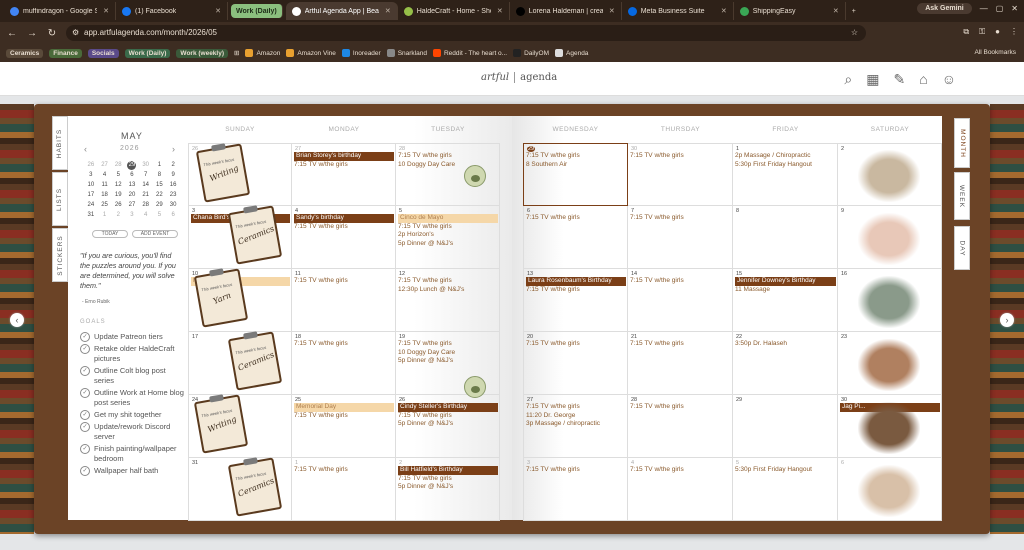 This screenshot has width=1024, height=550. I want to click on calendar-day-cell: 14 7:15 TV w/the girls, so click(680, 300).